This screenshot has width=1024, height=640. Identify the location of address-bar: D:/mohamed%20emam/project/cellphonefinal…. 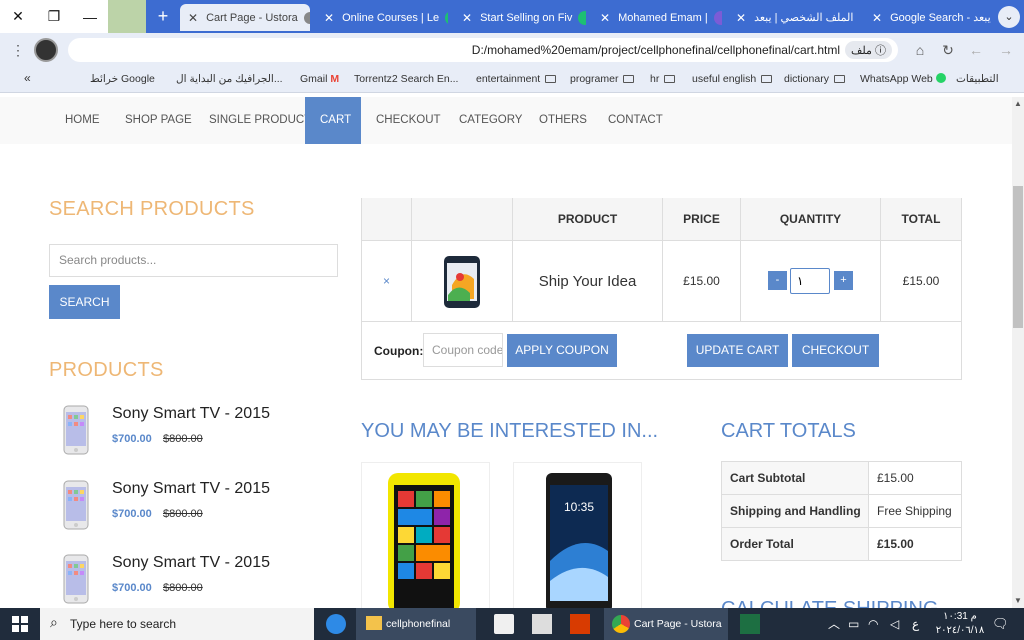
(483, 50).